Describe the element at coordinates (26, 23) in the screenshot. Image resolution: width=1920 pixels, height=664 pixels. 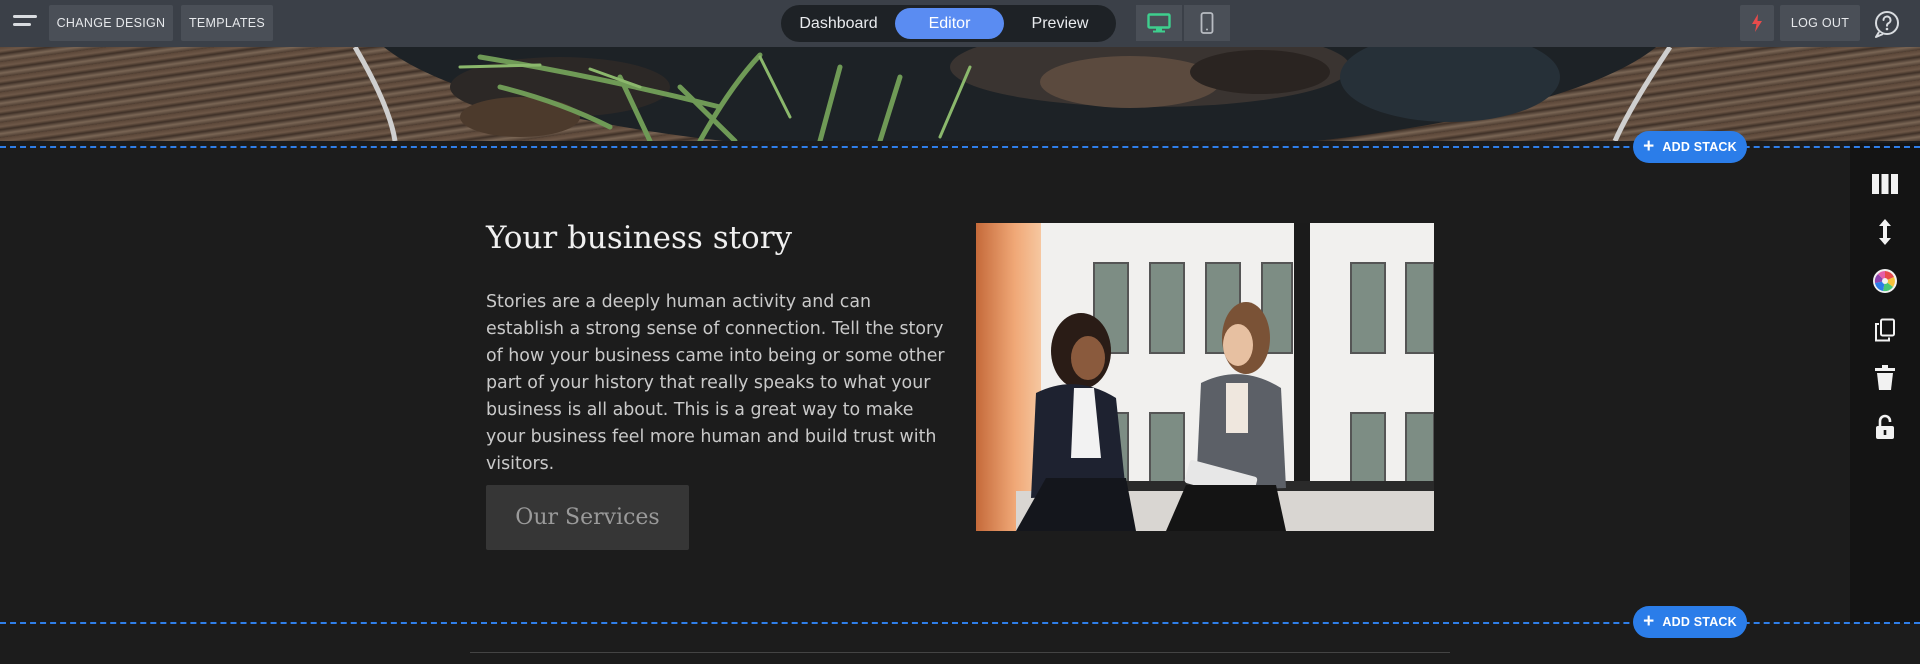
I see `menu-icon` at that location.